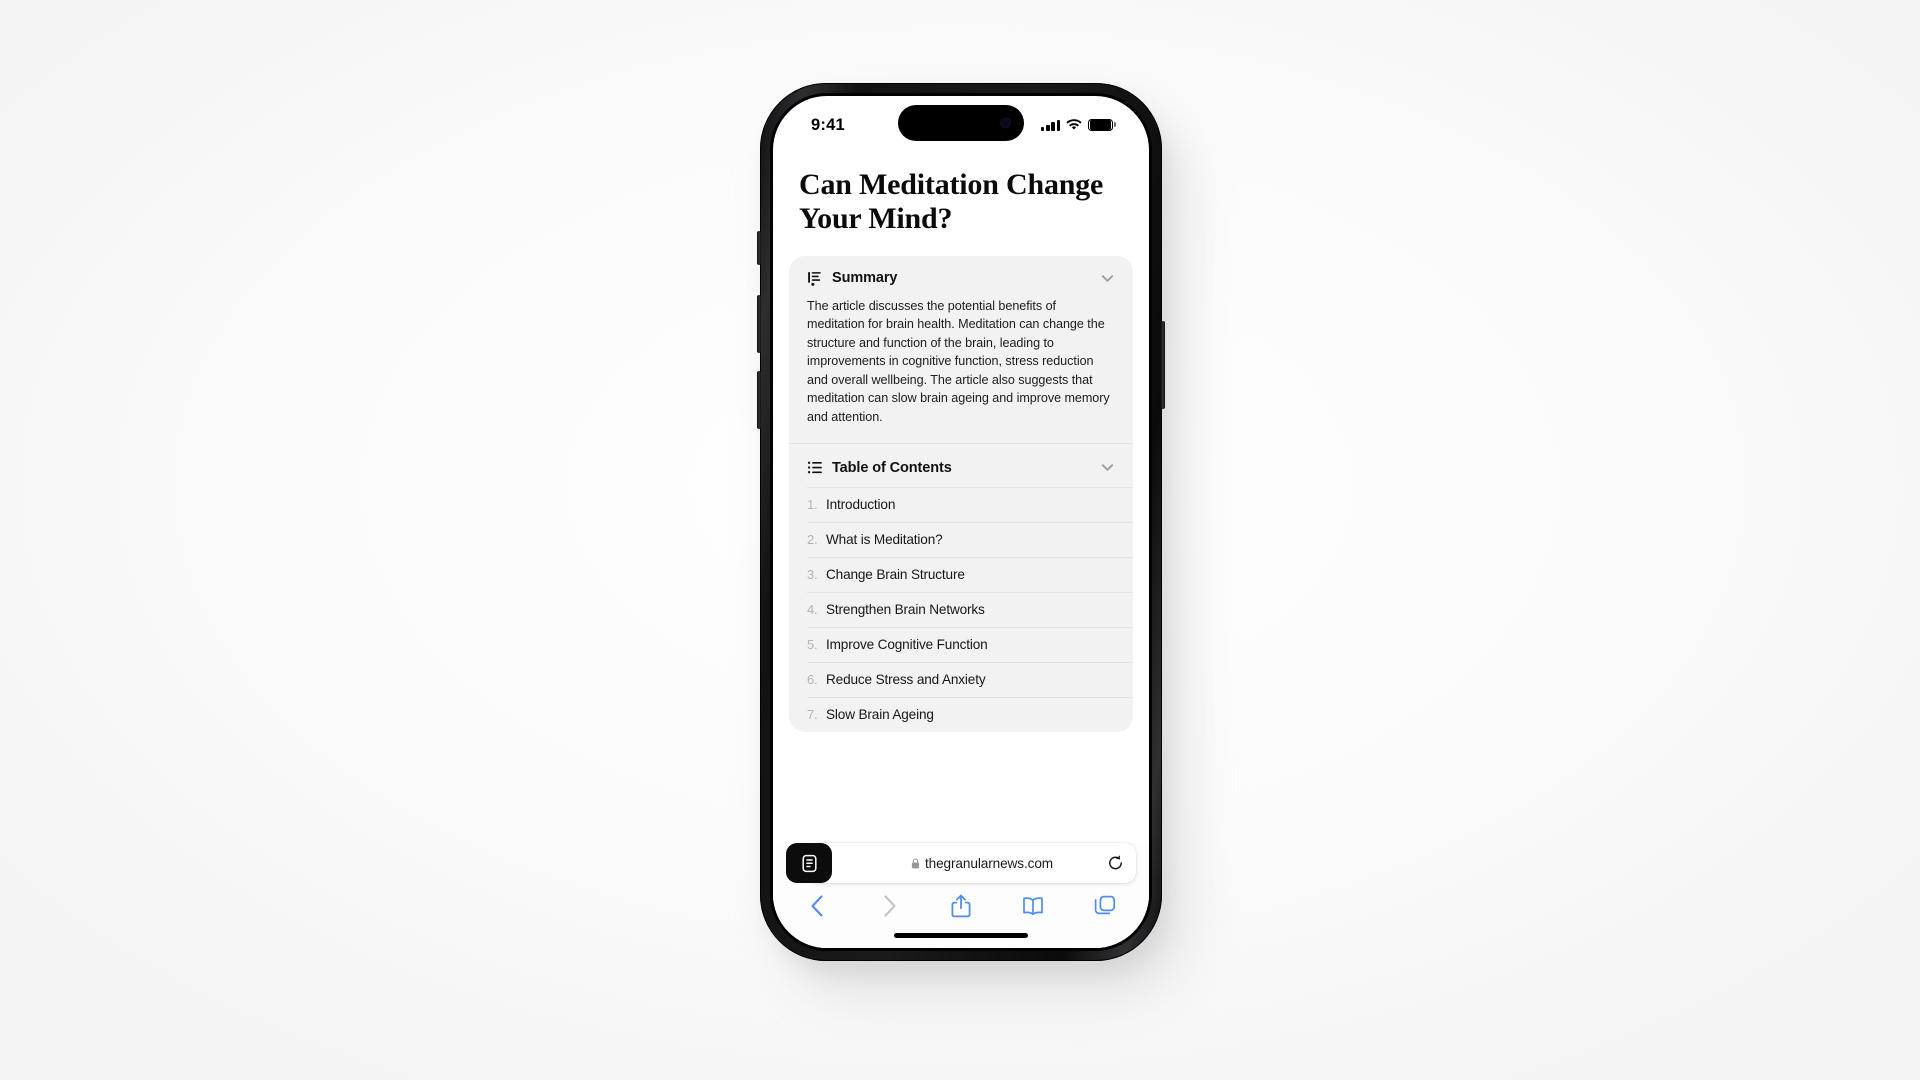 Image resolution: width=1920 pixels, height=1080 pixels. I want to click on toc-item-label: Reduce Stress and Anxiety, so click(906, 680).